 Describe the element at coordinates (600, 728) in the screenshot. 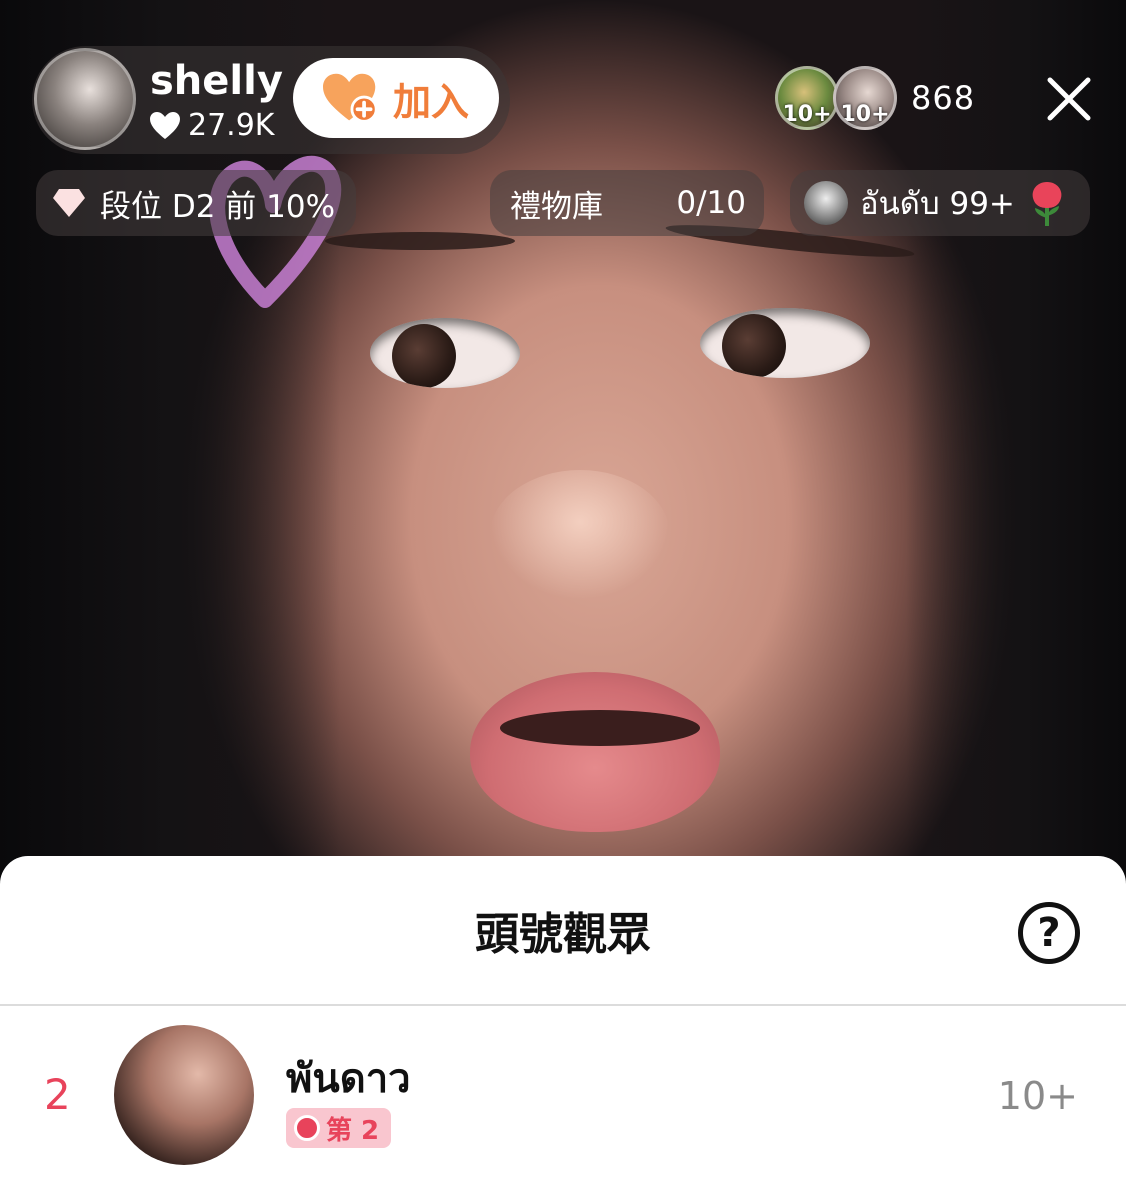

I see `mouth` at that location.